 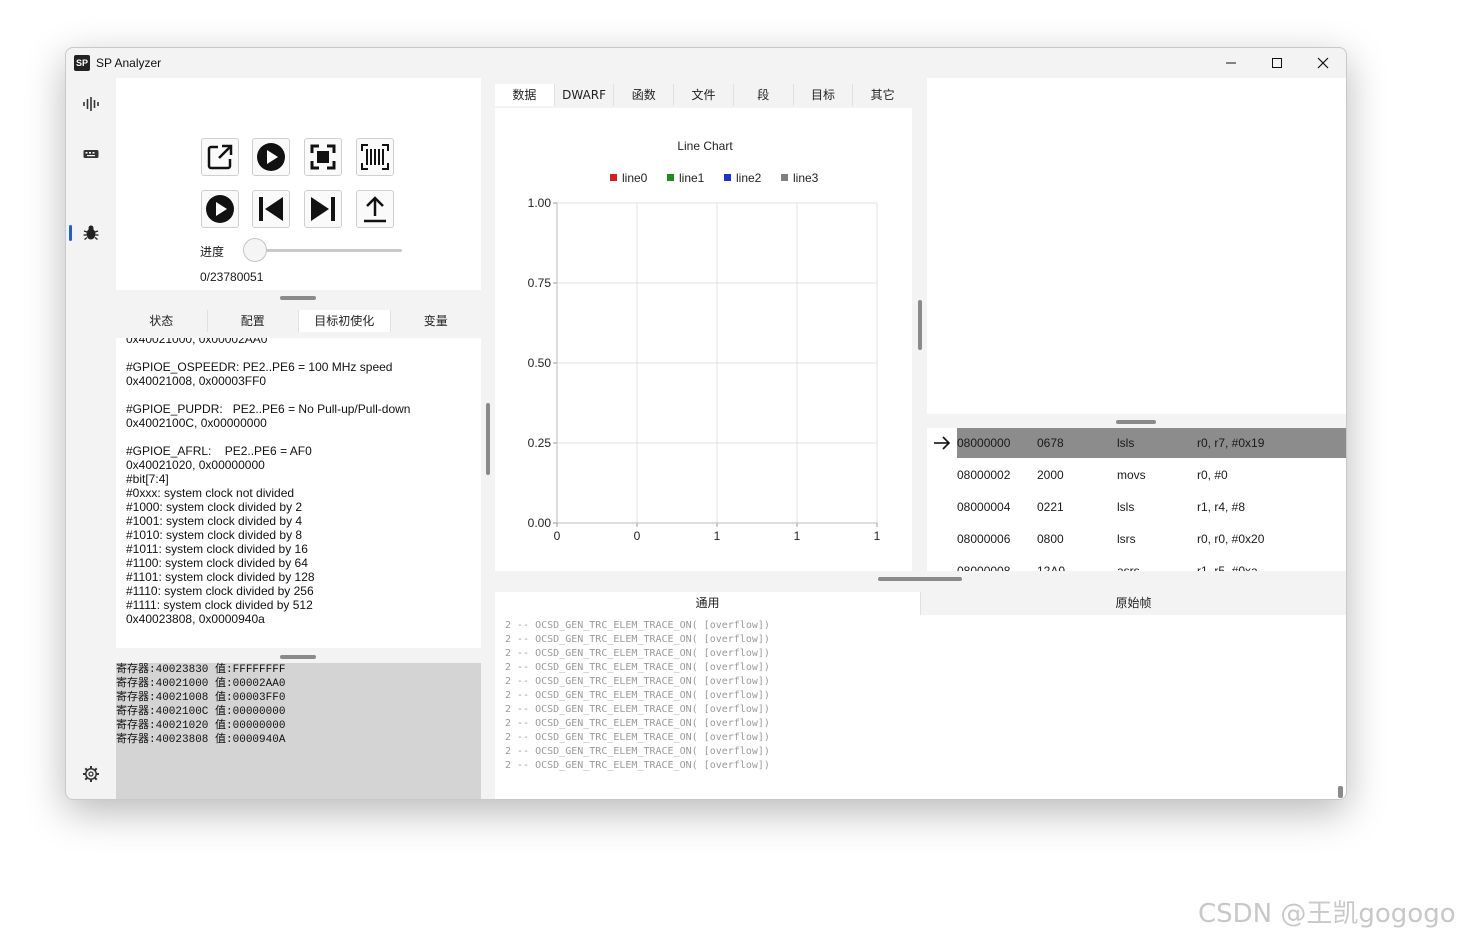 What do you see at coordinates (212, 252) in the screenshot?
I see `progress-label: 进度` at bounding box center [212, 252].